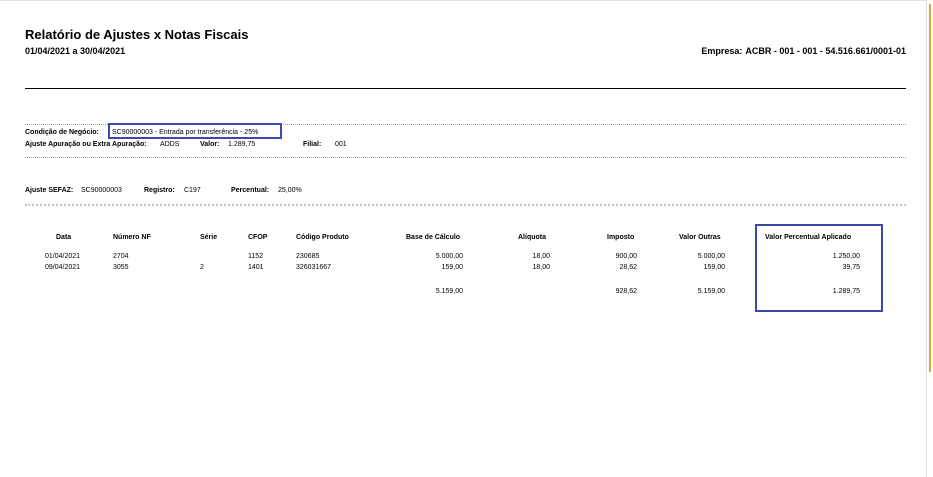 The height and width of the screenshot is (477, 933). I want to click on cell-base: 159,00, so click(452, 267).